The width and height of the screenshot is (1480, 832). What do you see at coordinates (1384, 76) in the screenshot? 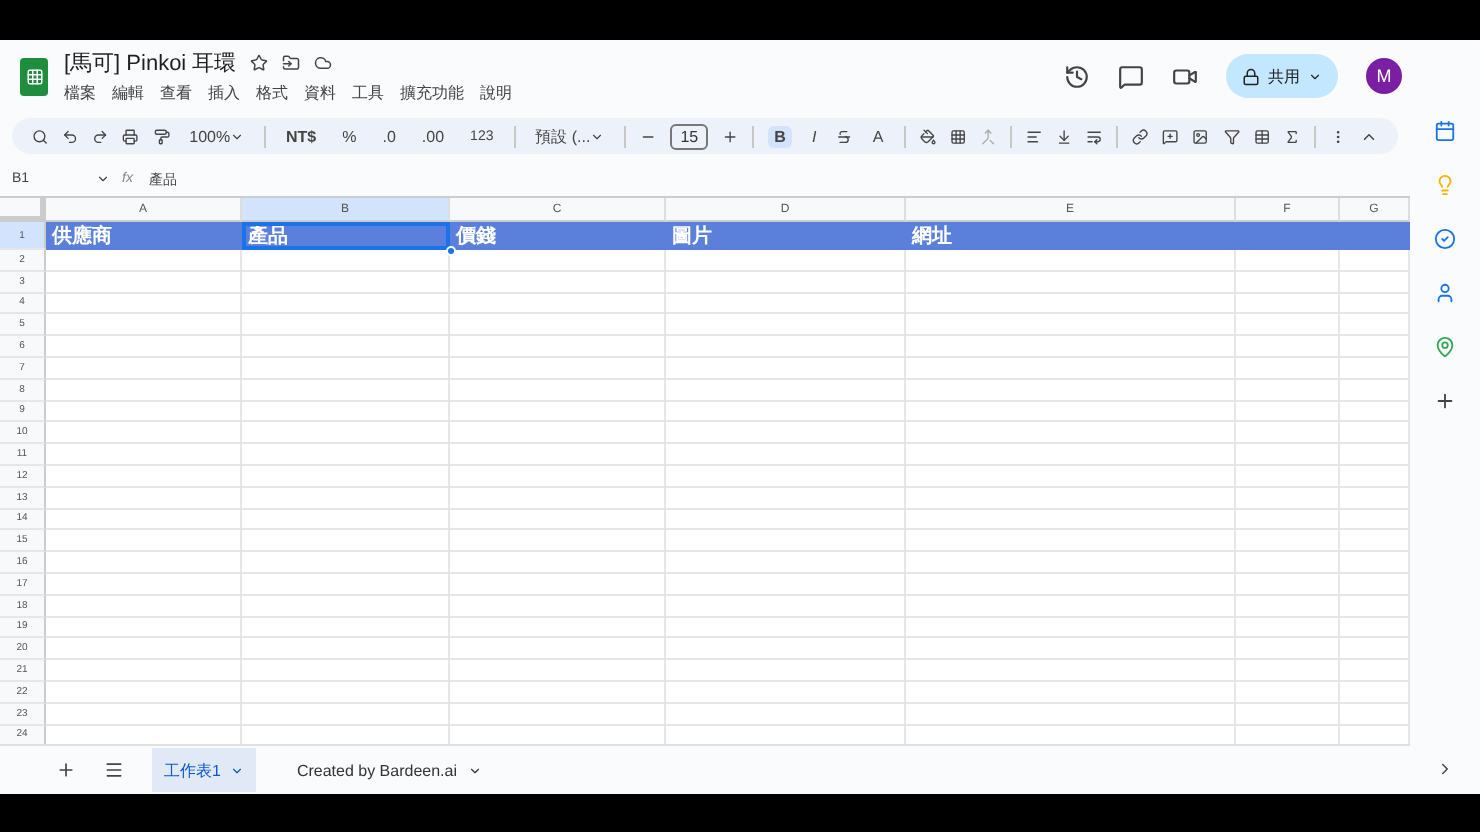
I see `avatar: M` at bounding box center [1384, 76].